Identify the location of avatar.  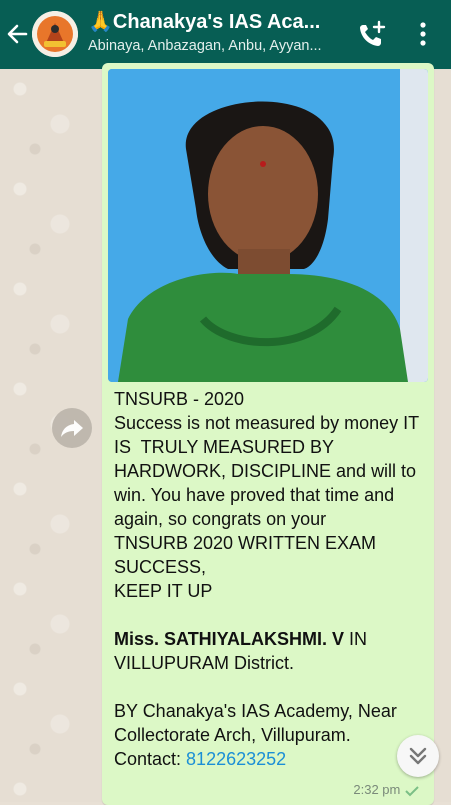
(55, 34).